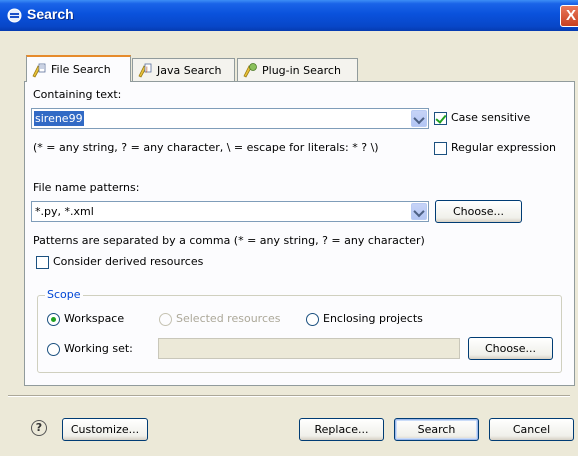  What do you see at coordinates (64, 211) in the screenshot?
I see `file-name-patterns-value: *.py, *.xml` at bounding box center [64, 211].